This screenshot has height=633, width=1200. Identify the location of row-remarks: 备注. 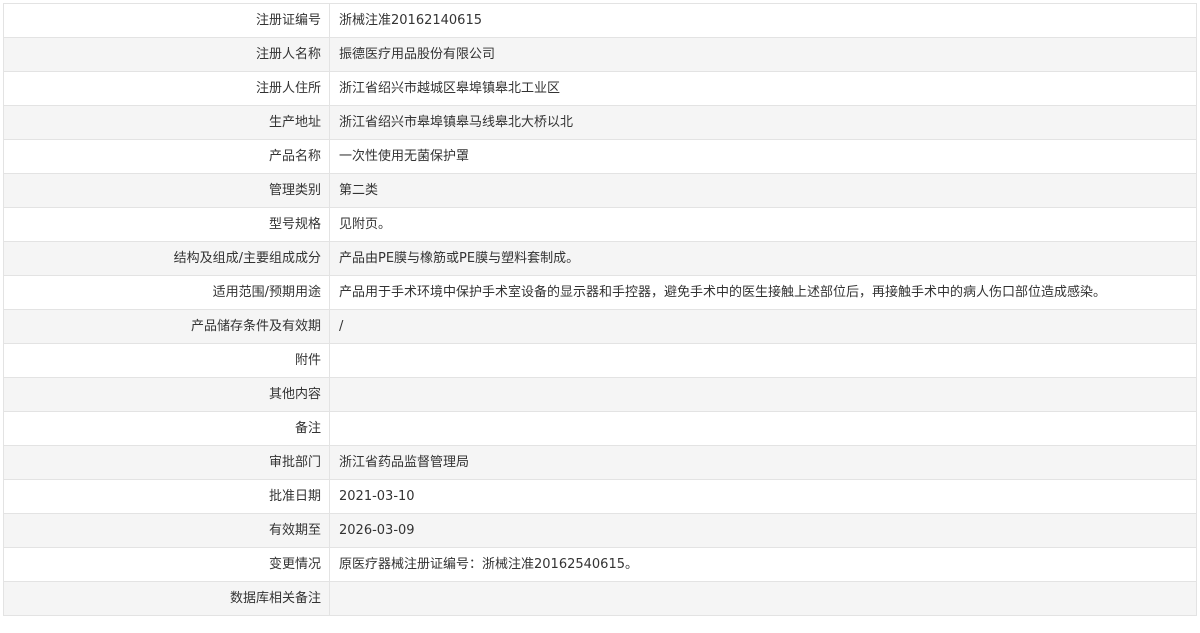
(600, 428).